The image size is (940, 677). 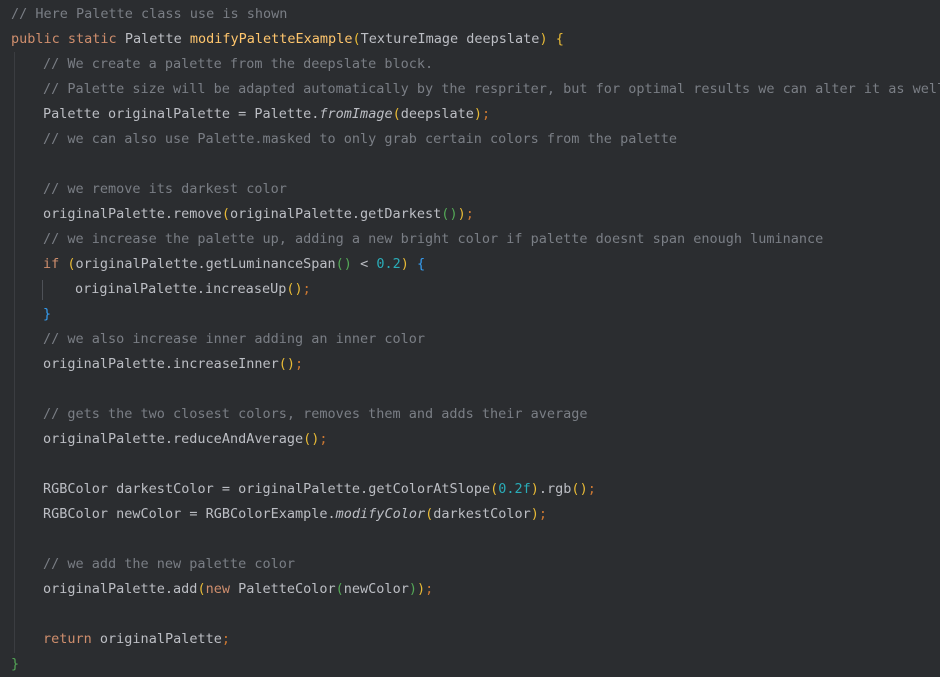 What do you see at coordinates (51, 264) in the screenshot?
I see `keyword-if: if` at bounding box center [51, 264].